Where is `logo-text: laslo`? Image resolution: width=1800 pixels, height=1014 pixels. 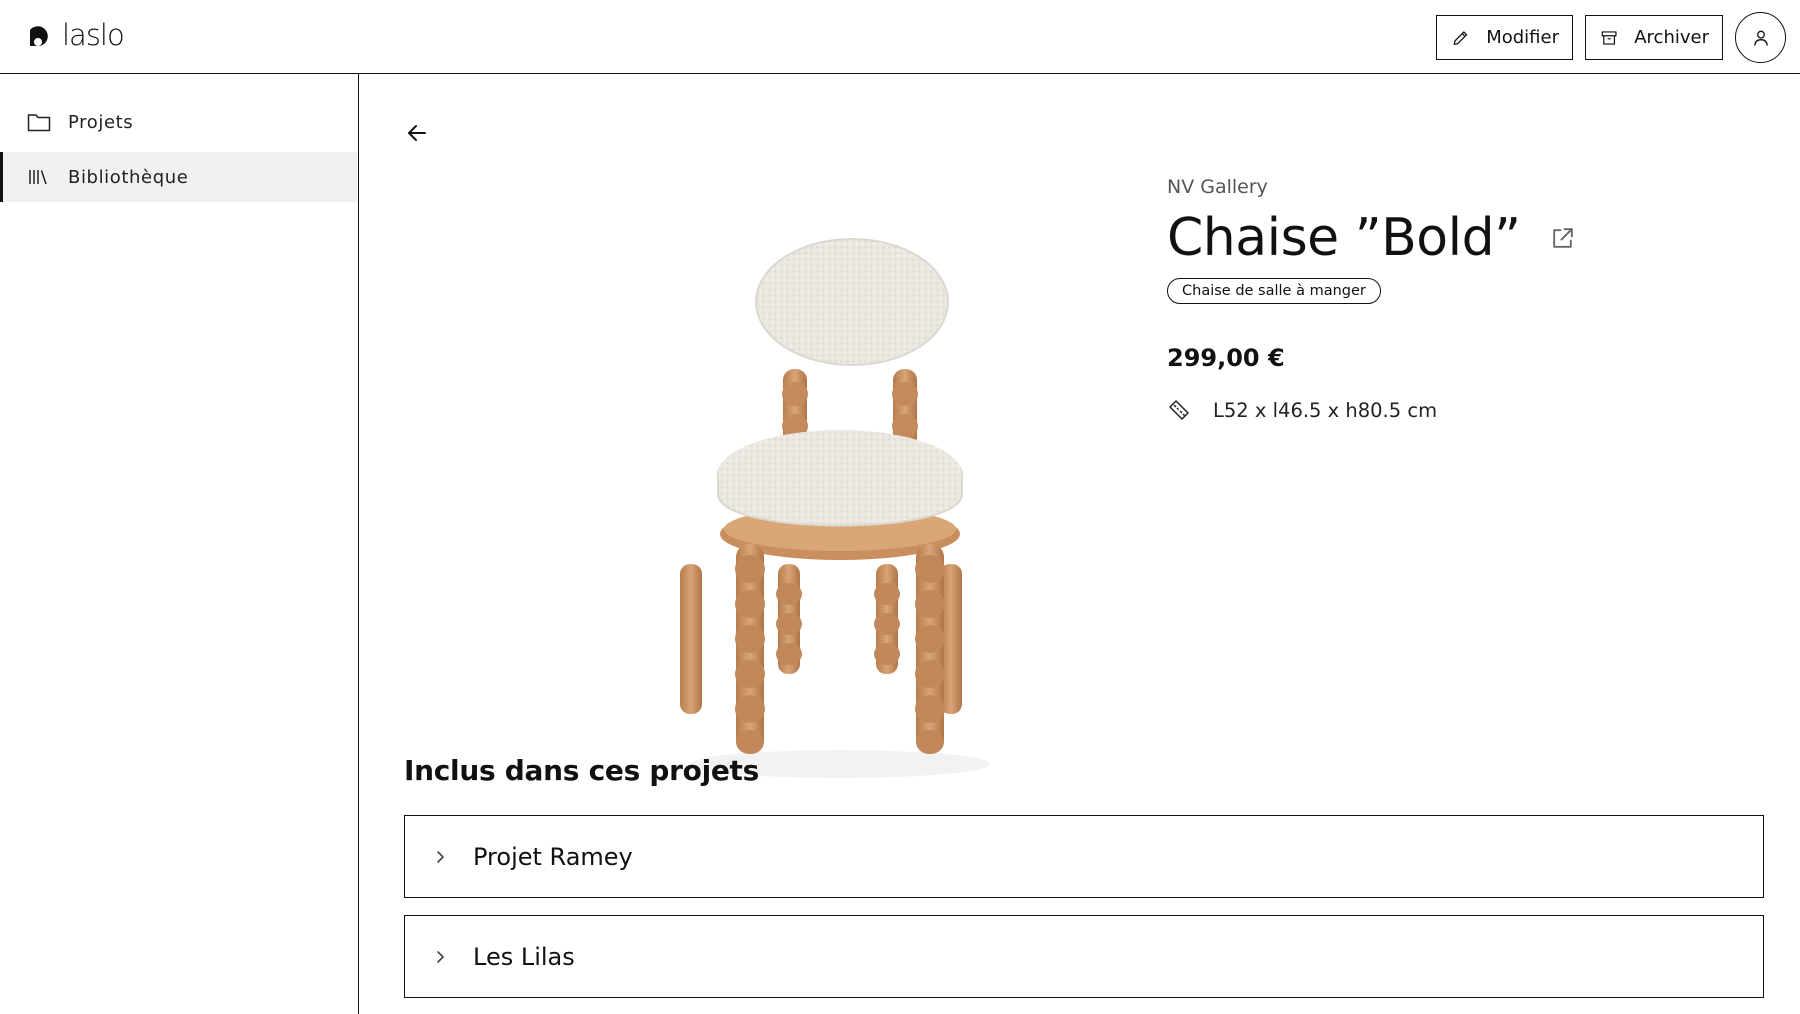
logo-text: laslo is located at coordinates (93, 35).